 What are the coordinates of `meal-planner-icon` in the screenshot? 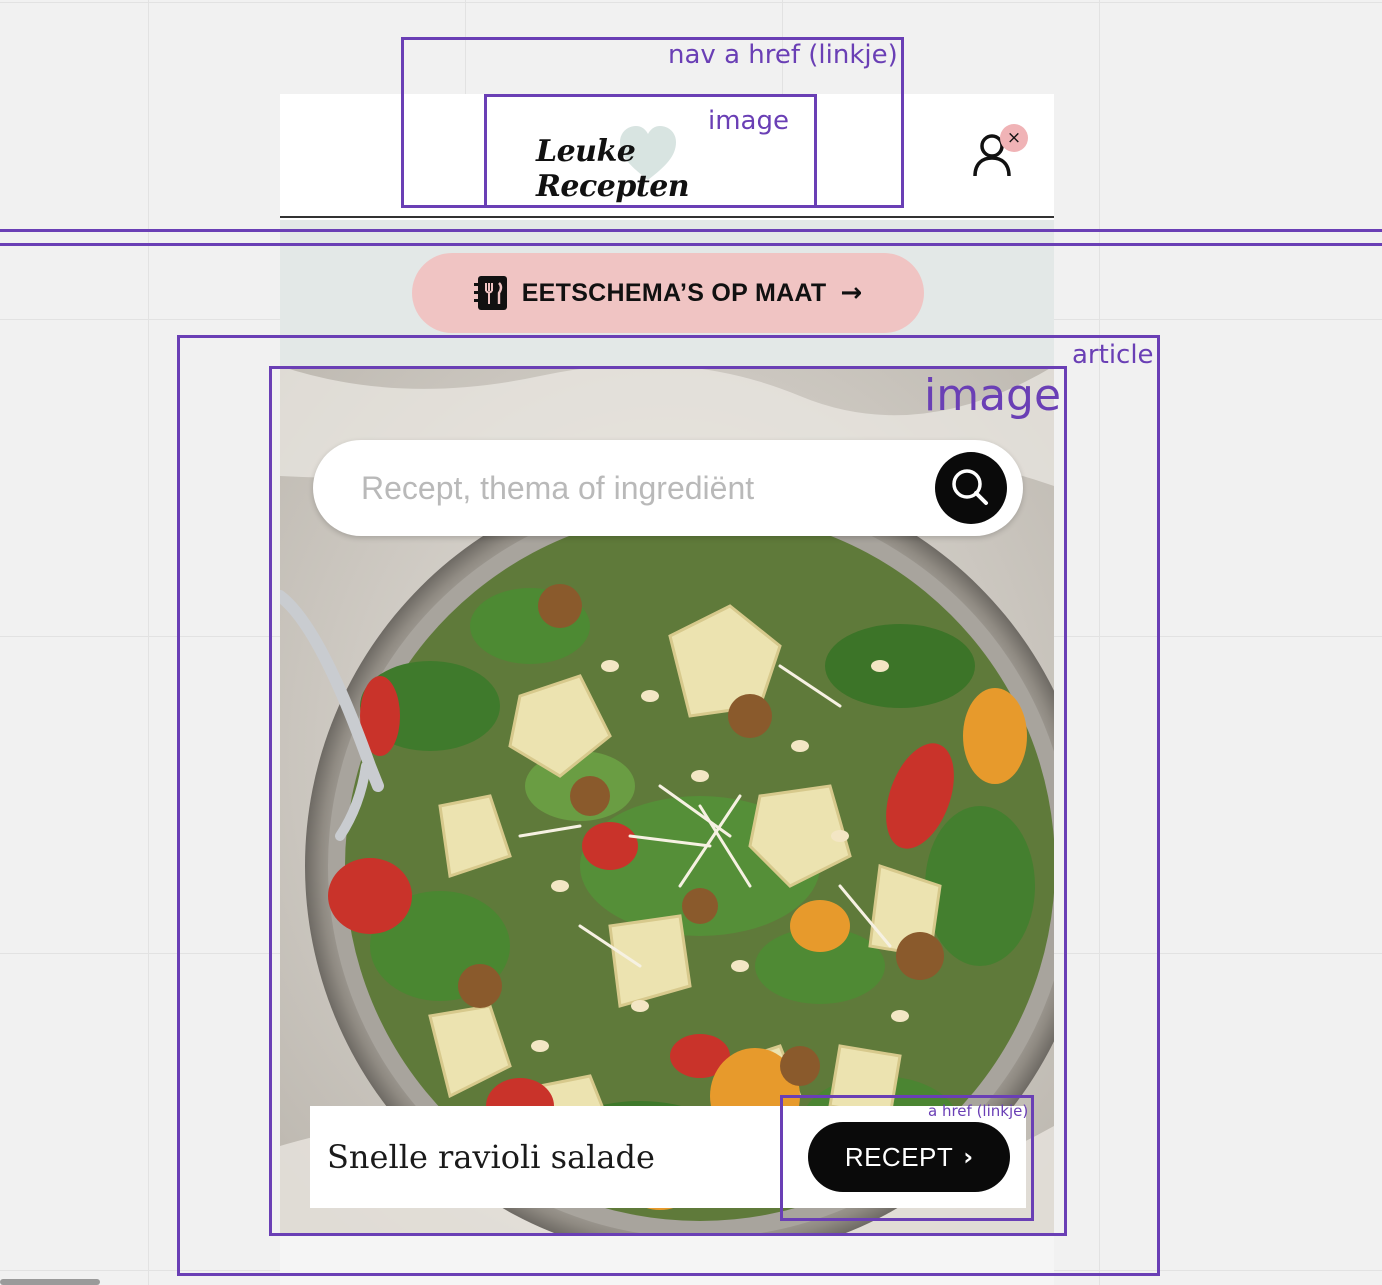 It's located at (490, 293).